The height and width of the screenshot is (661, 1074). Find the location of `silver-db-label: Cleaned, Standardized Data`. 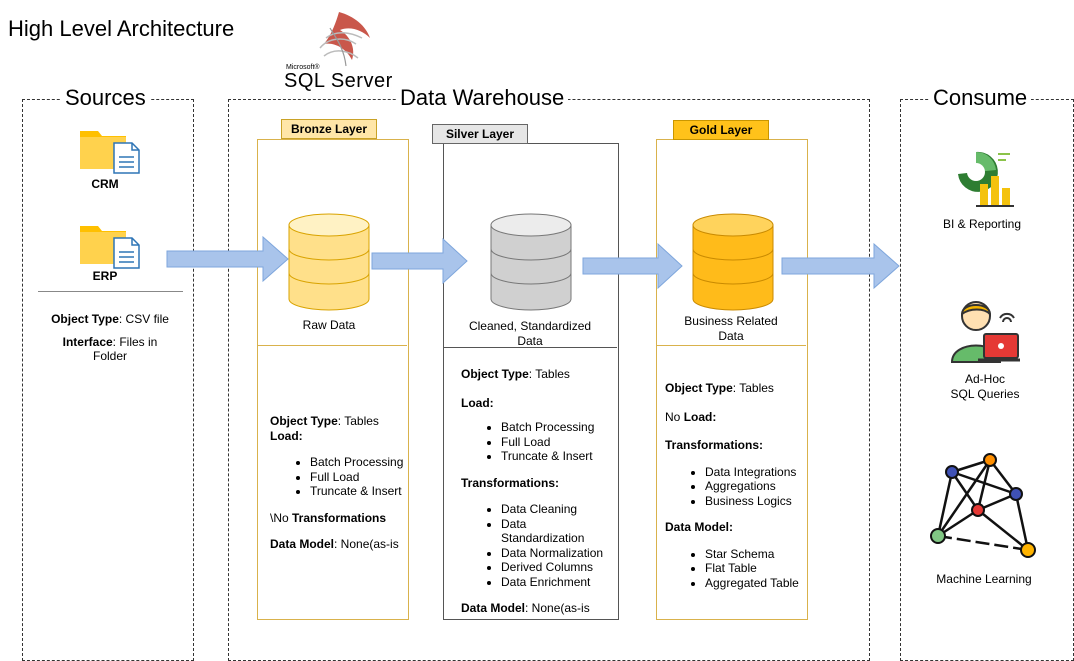

silver-db-label: Cleaned, Standardized Data is located at coordinates (530, 334).